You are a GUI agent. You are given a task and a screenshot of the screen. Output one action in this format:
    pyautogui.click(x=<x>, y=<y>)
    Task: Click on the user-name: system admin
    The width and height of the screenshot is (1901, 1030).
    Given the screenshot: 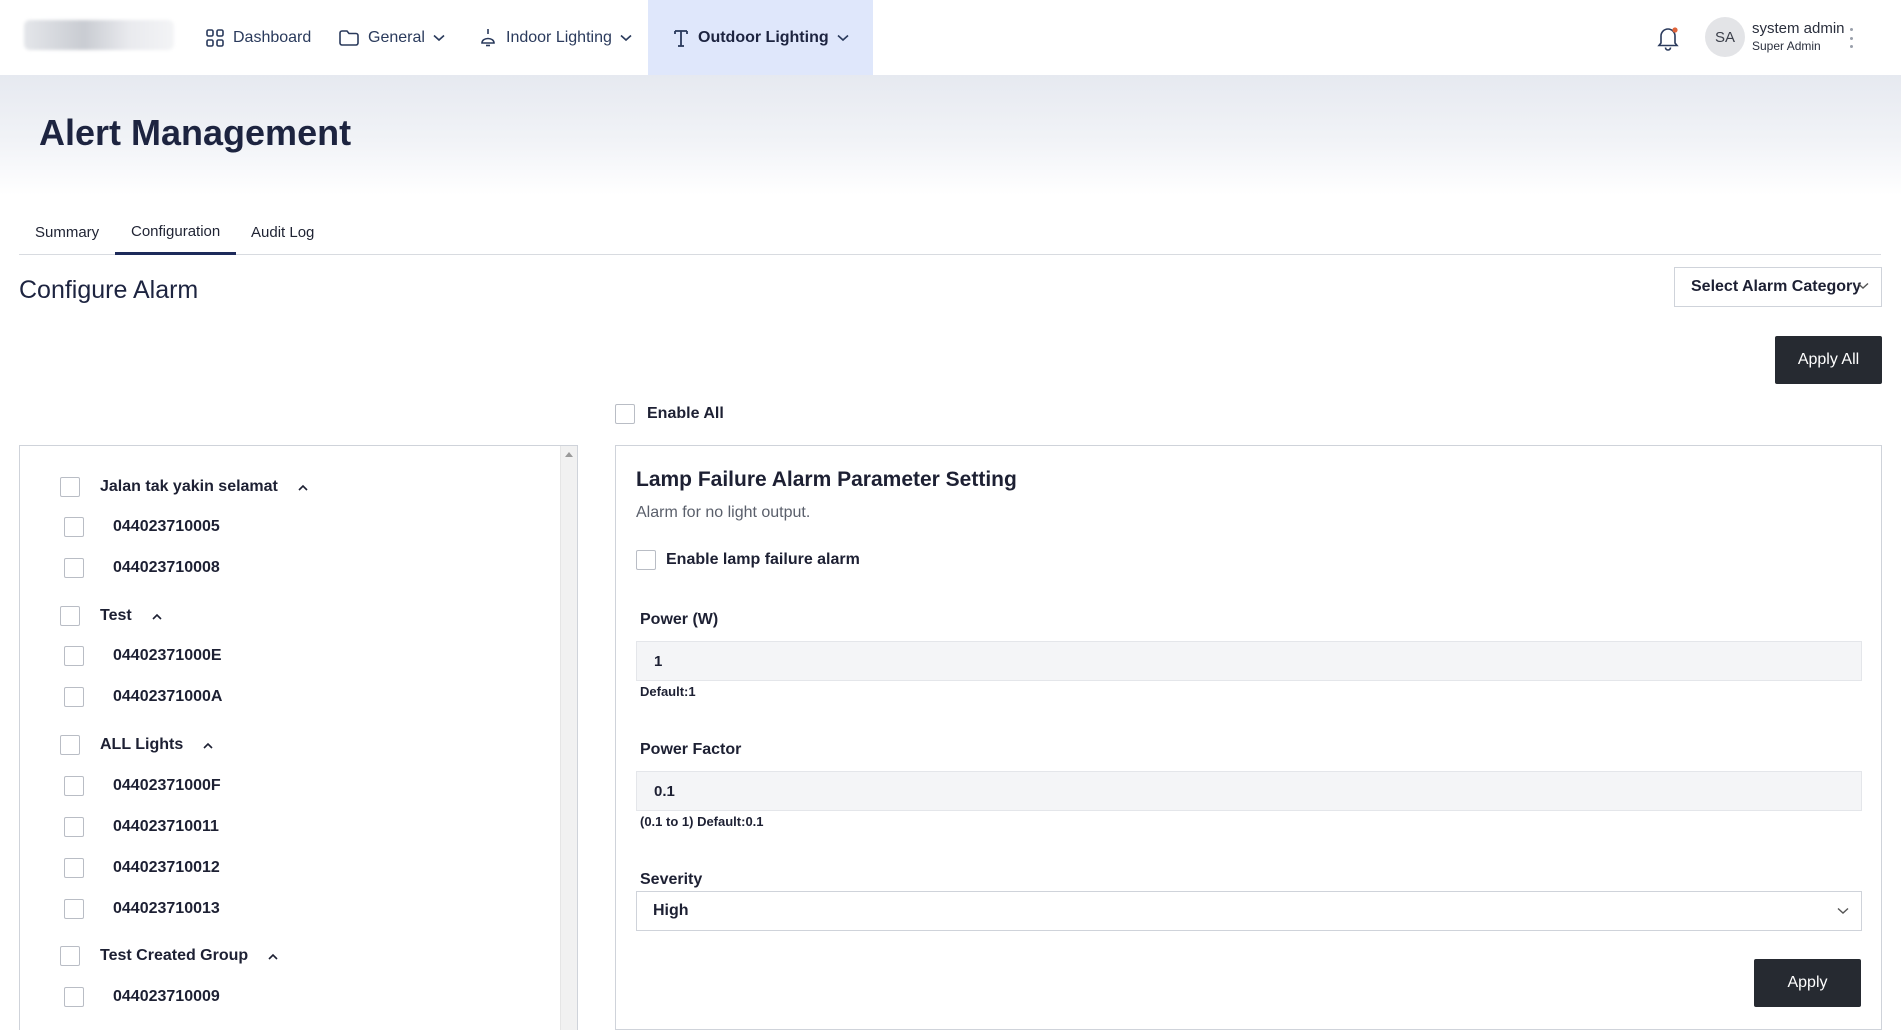 What is the action you would take?
    pyautogui.click(x=1798, y=28)
    